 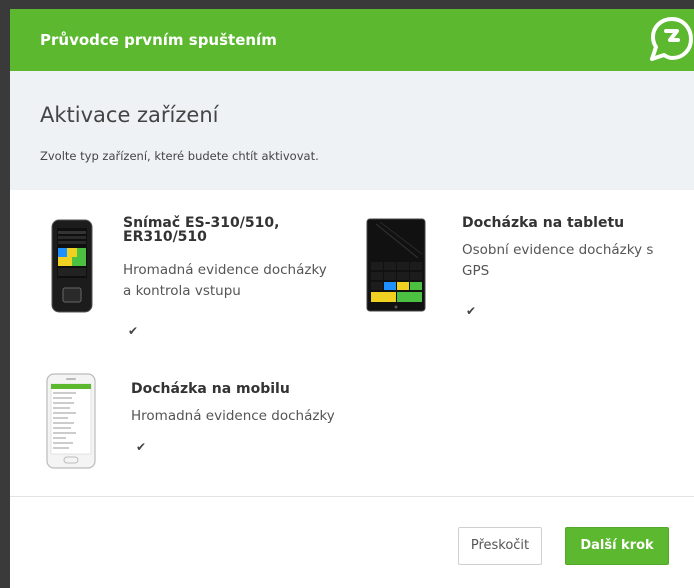 I want to click on next-step-button: Další krok, so click(x=617, y=546).